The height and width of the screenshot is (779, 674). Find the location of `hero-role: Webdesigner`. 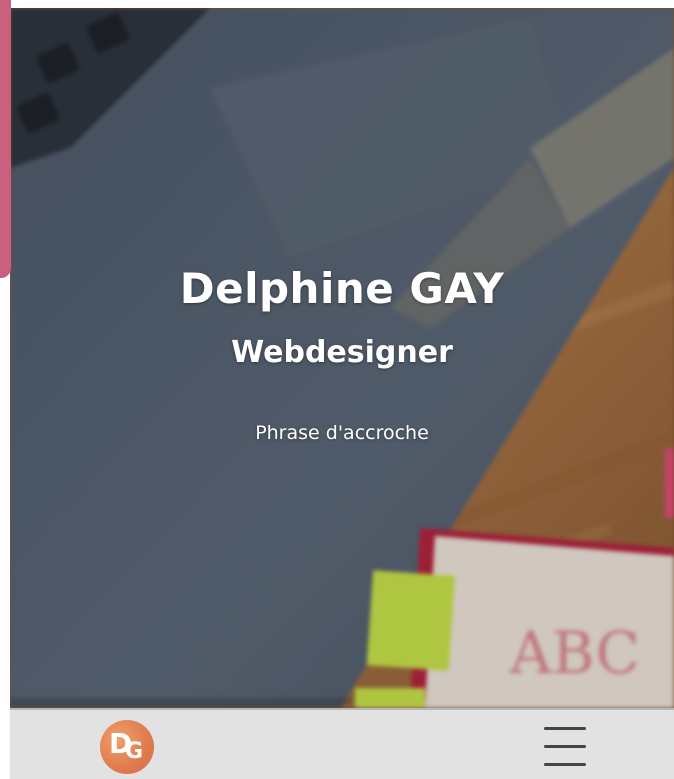

hero-role: Webdesigner is located at coordinates (342, 352).